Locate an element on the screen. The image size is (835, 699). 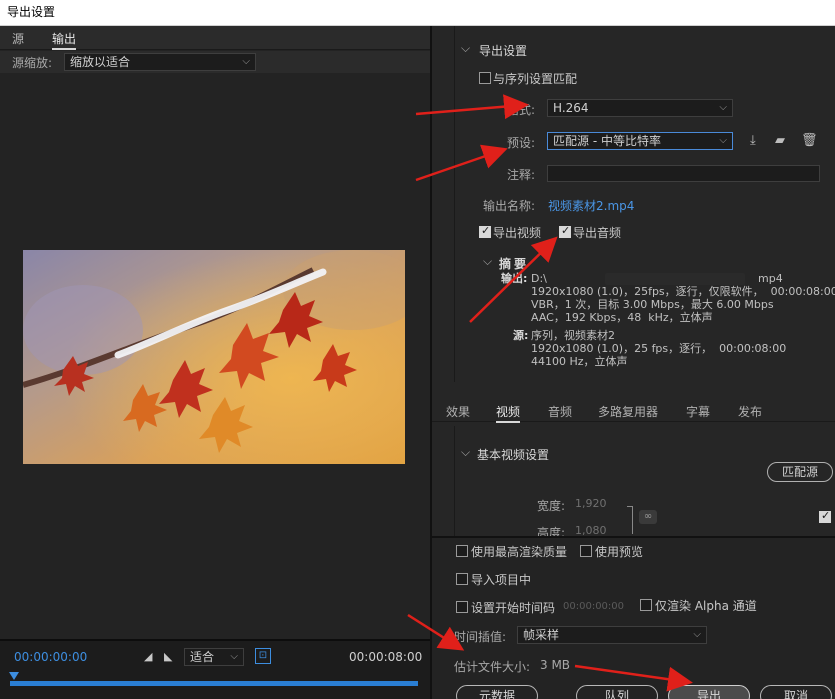
source-scale-select: 缩放以适合 ⌵ is located at coordinates (160, 62).